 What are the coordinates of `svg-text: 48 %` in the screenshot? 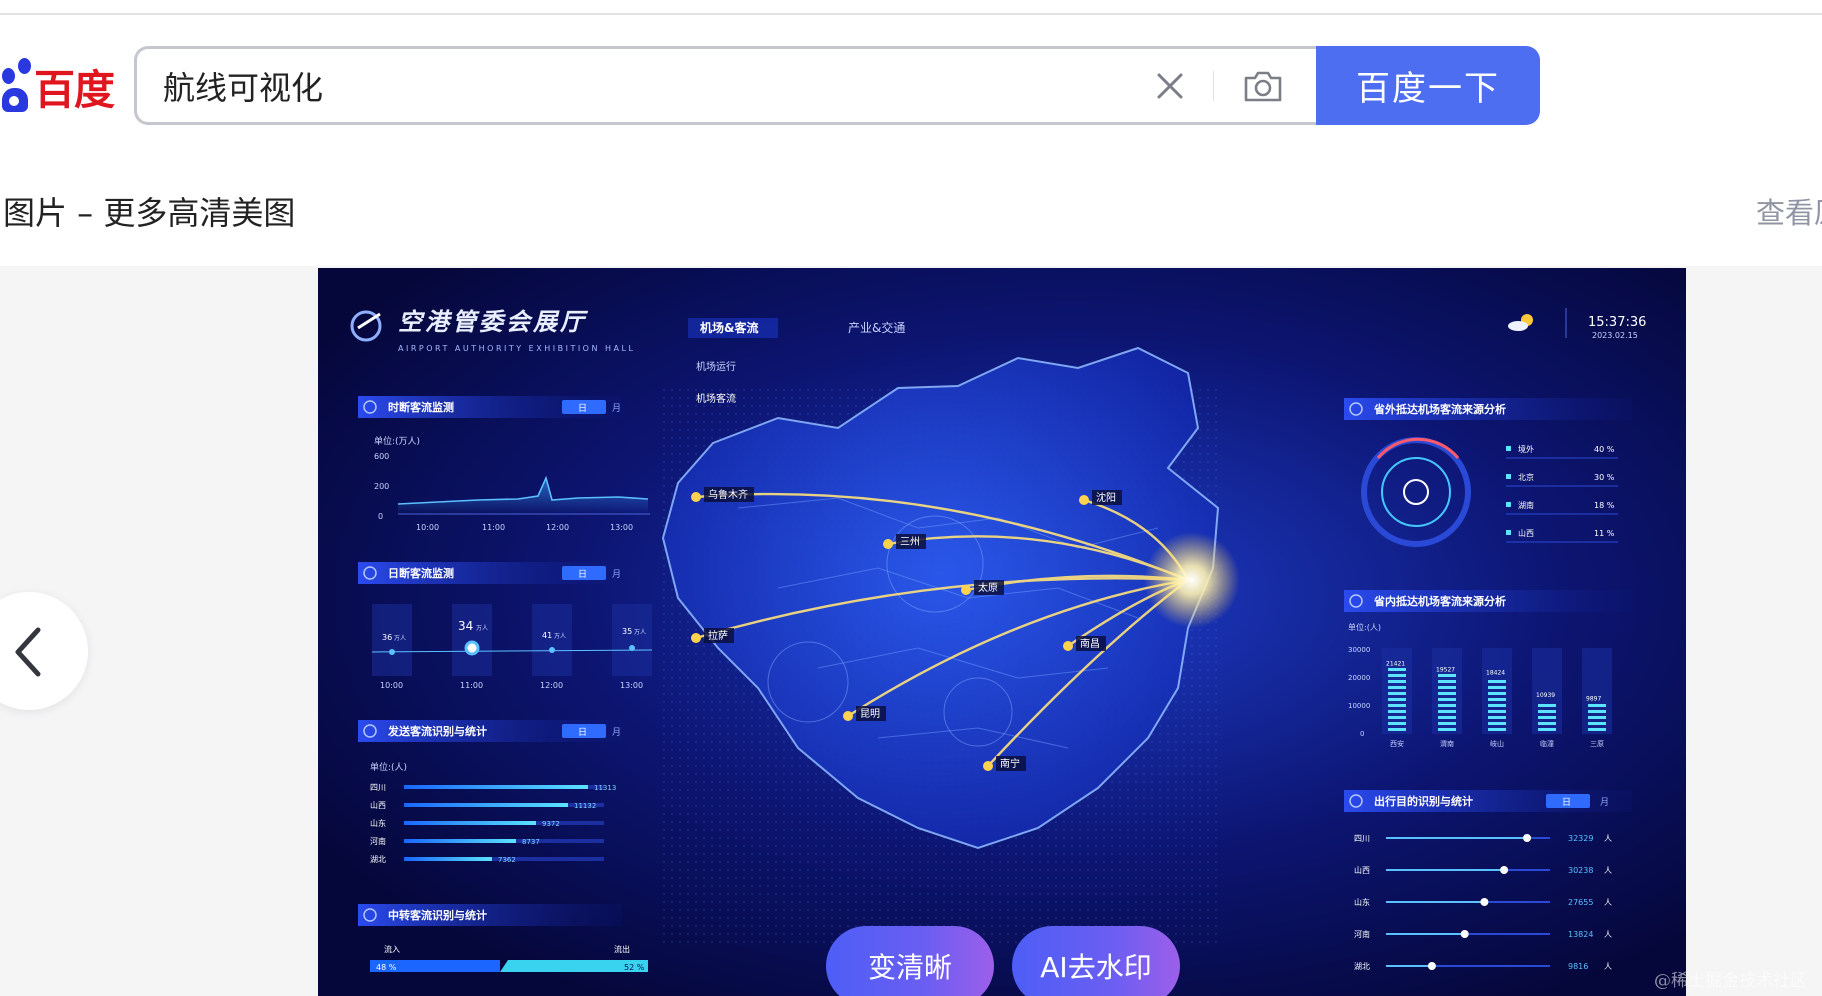 It's located at (386, 967).